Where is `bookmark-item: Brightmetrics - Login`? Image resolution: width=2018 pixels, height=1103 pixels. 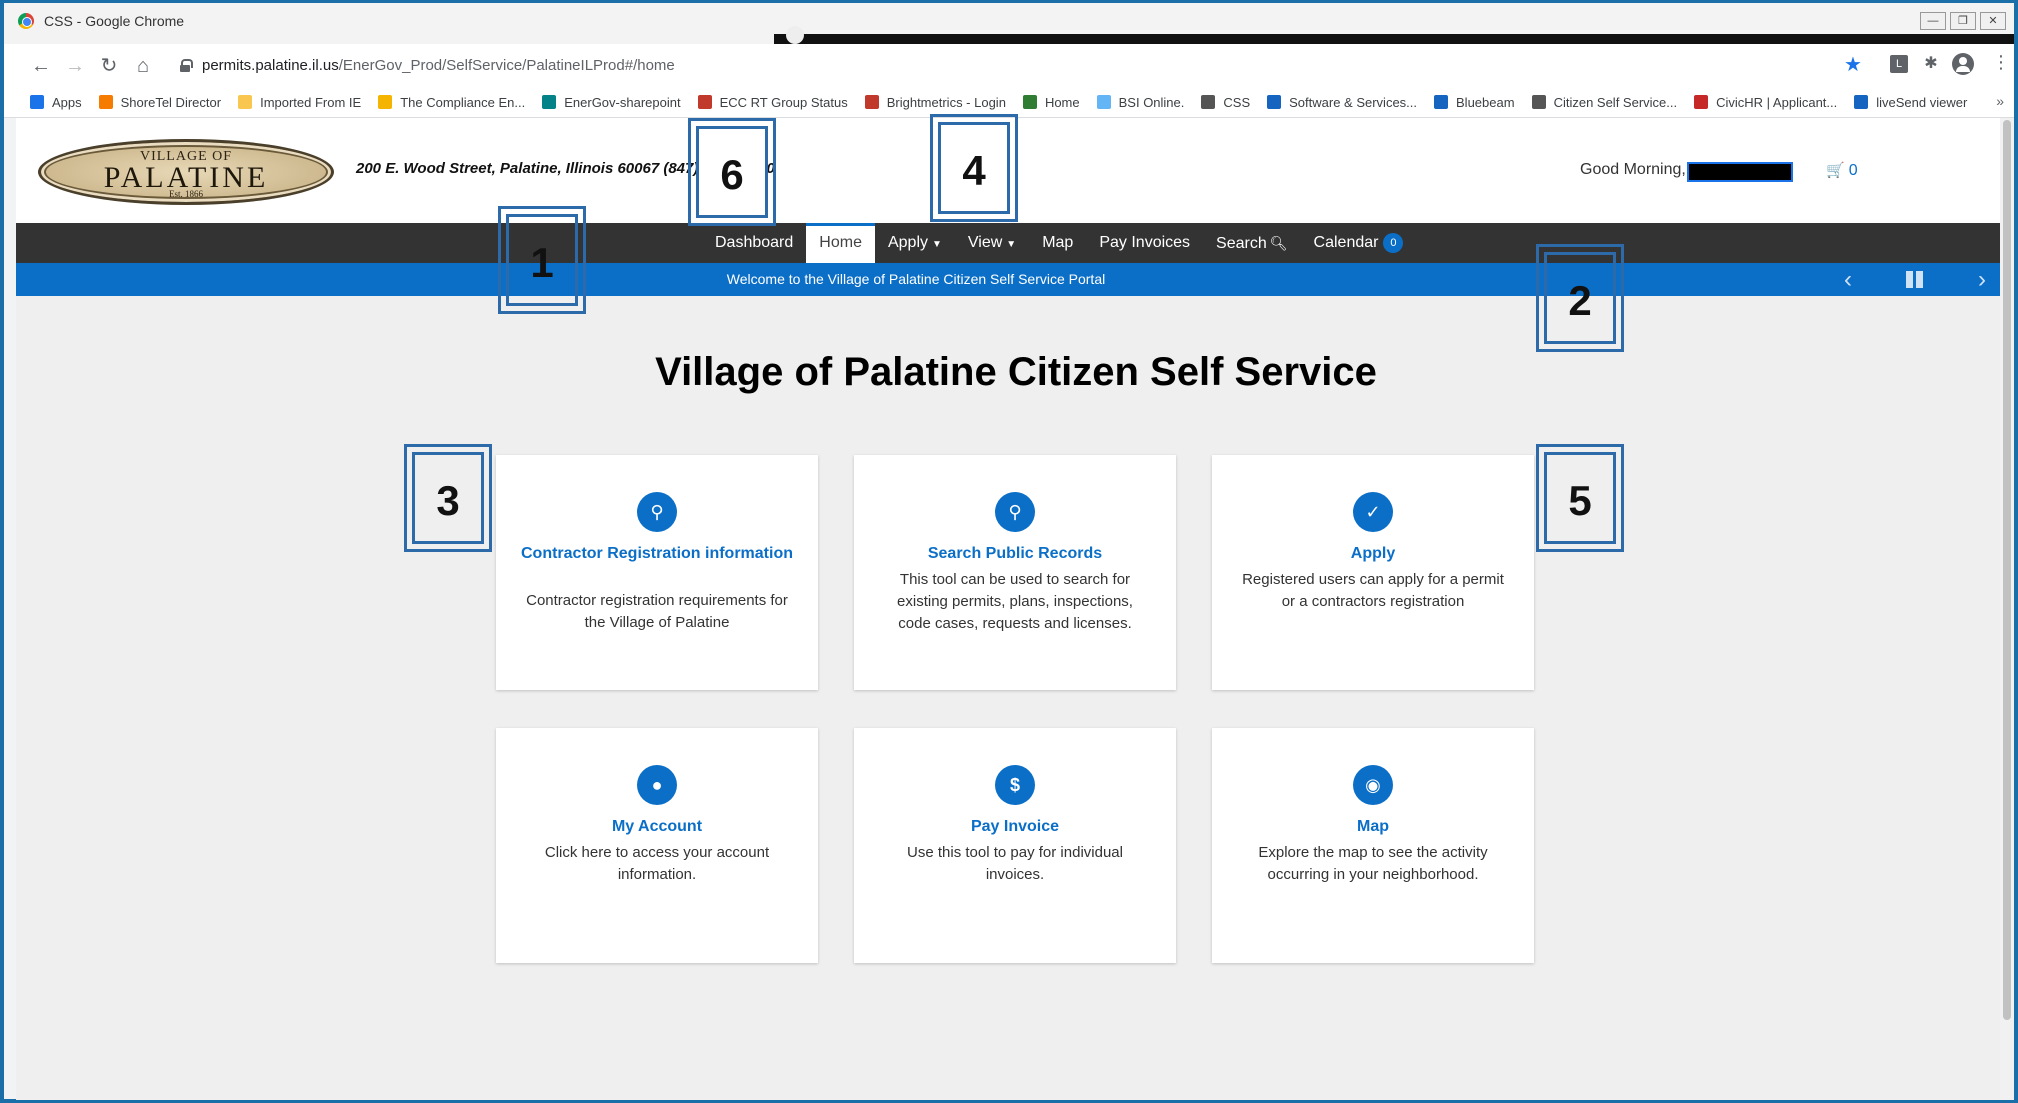
bookmark-item: Brightmetrics - Login is located at coordinates (935, 102).